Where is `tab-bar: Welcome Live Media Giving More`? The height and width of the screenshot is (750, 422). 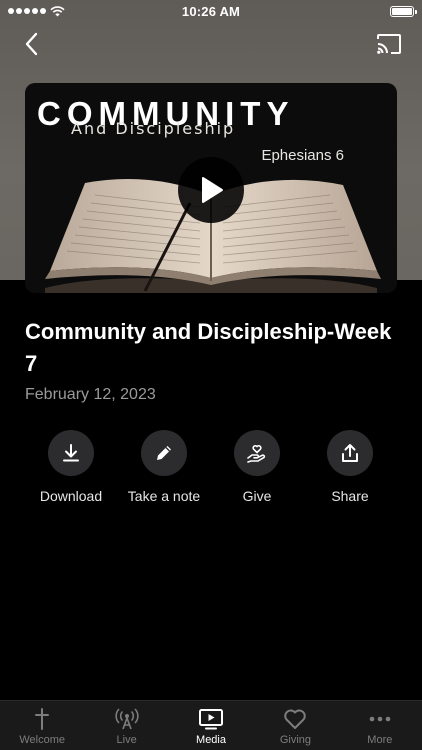
tab-bar: Welcome Live Media Giving More is located at coordinates (211, 725).